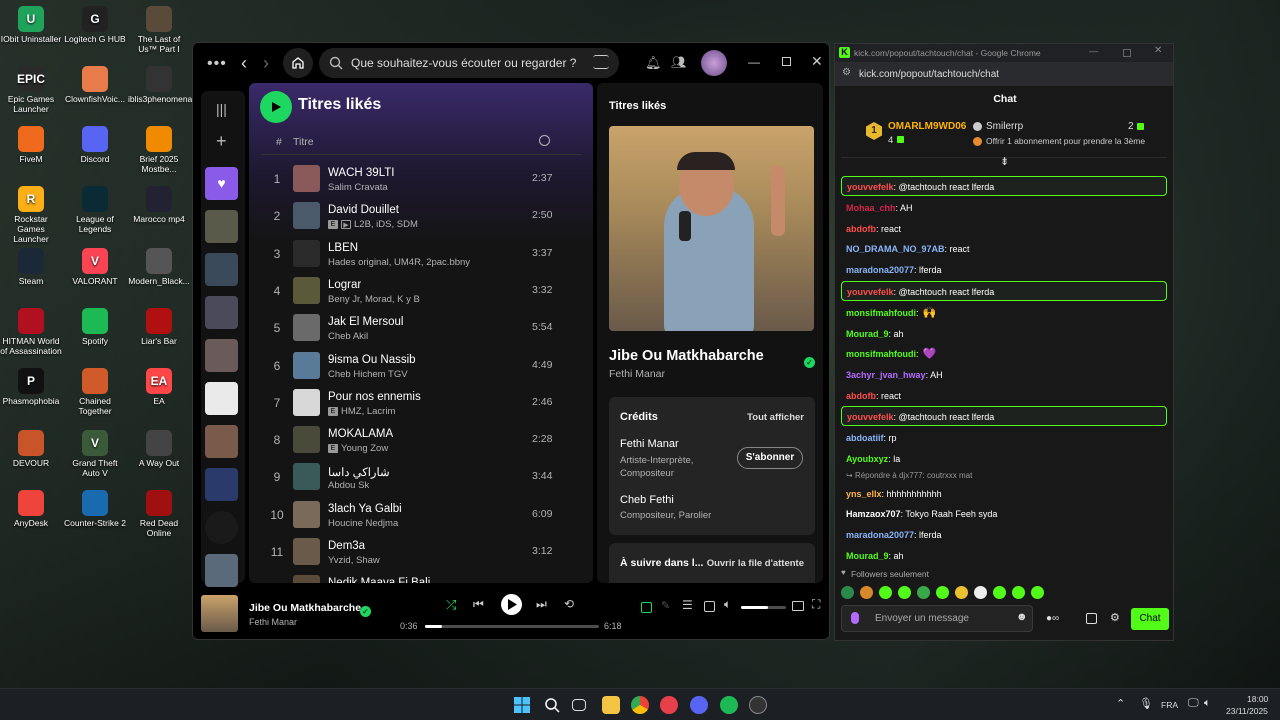 This screenshot has width=1280, height=720. I want to click on track-row: 10 3lach Ya Galbi Houcine Nedjma 6:09, so click(421, 515).